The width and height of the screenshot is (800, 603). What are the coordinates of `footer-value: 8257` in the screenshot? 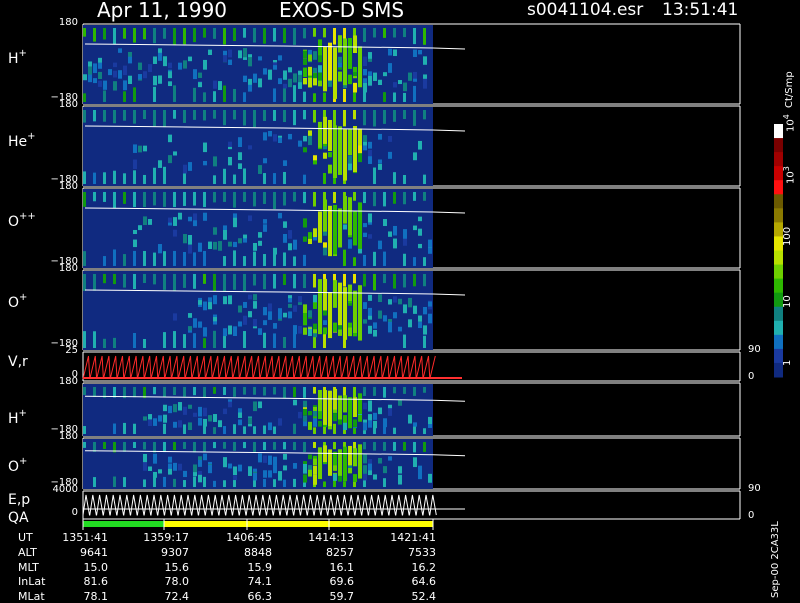 It's located at (340, 552).